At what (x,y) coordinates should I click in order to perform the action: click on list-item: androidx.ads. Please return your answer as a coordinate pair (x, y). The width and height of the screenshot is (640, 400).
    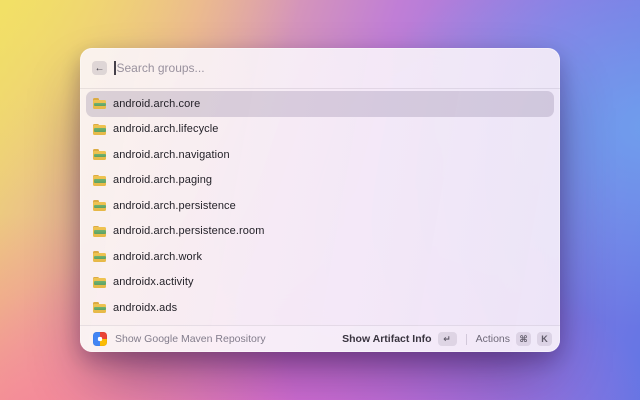
    Looking at the image, I should click on (320, 308).